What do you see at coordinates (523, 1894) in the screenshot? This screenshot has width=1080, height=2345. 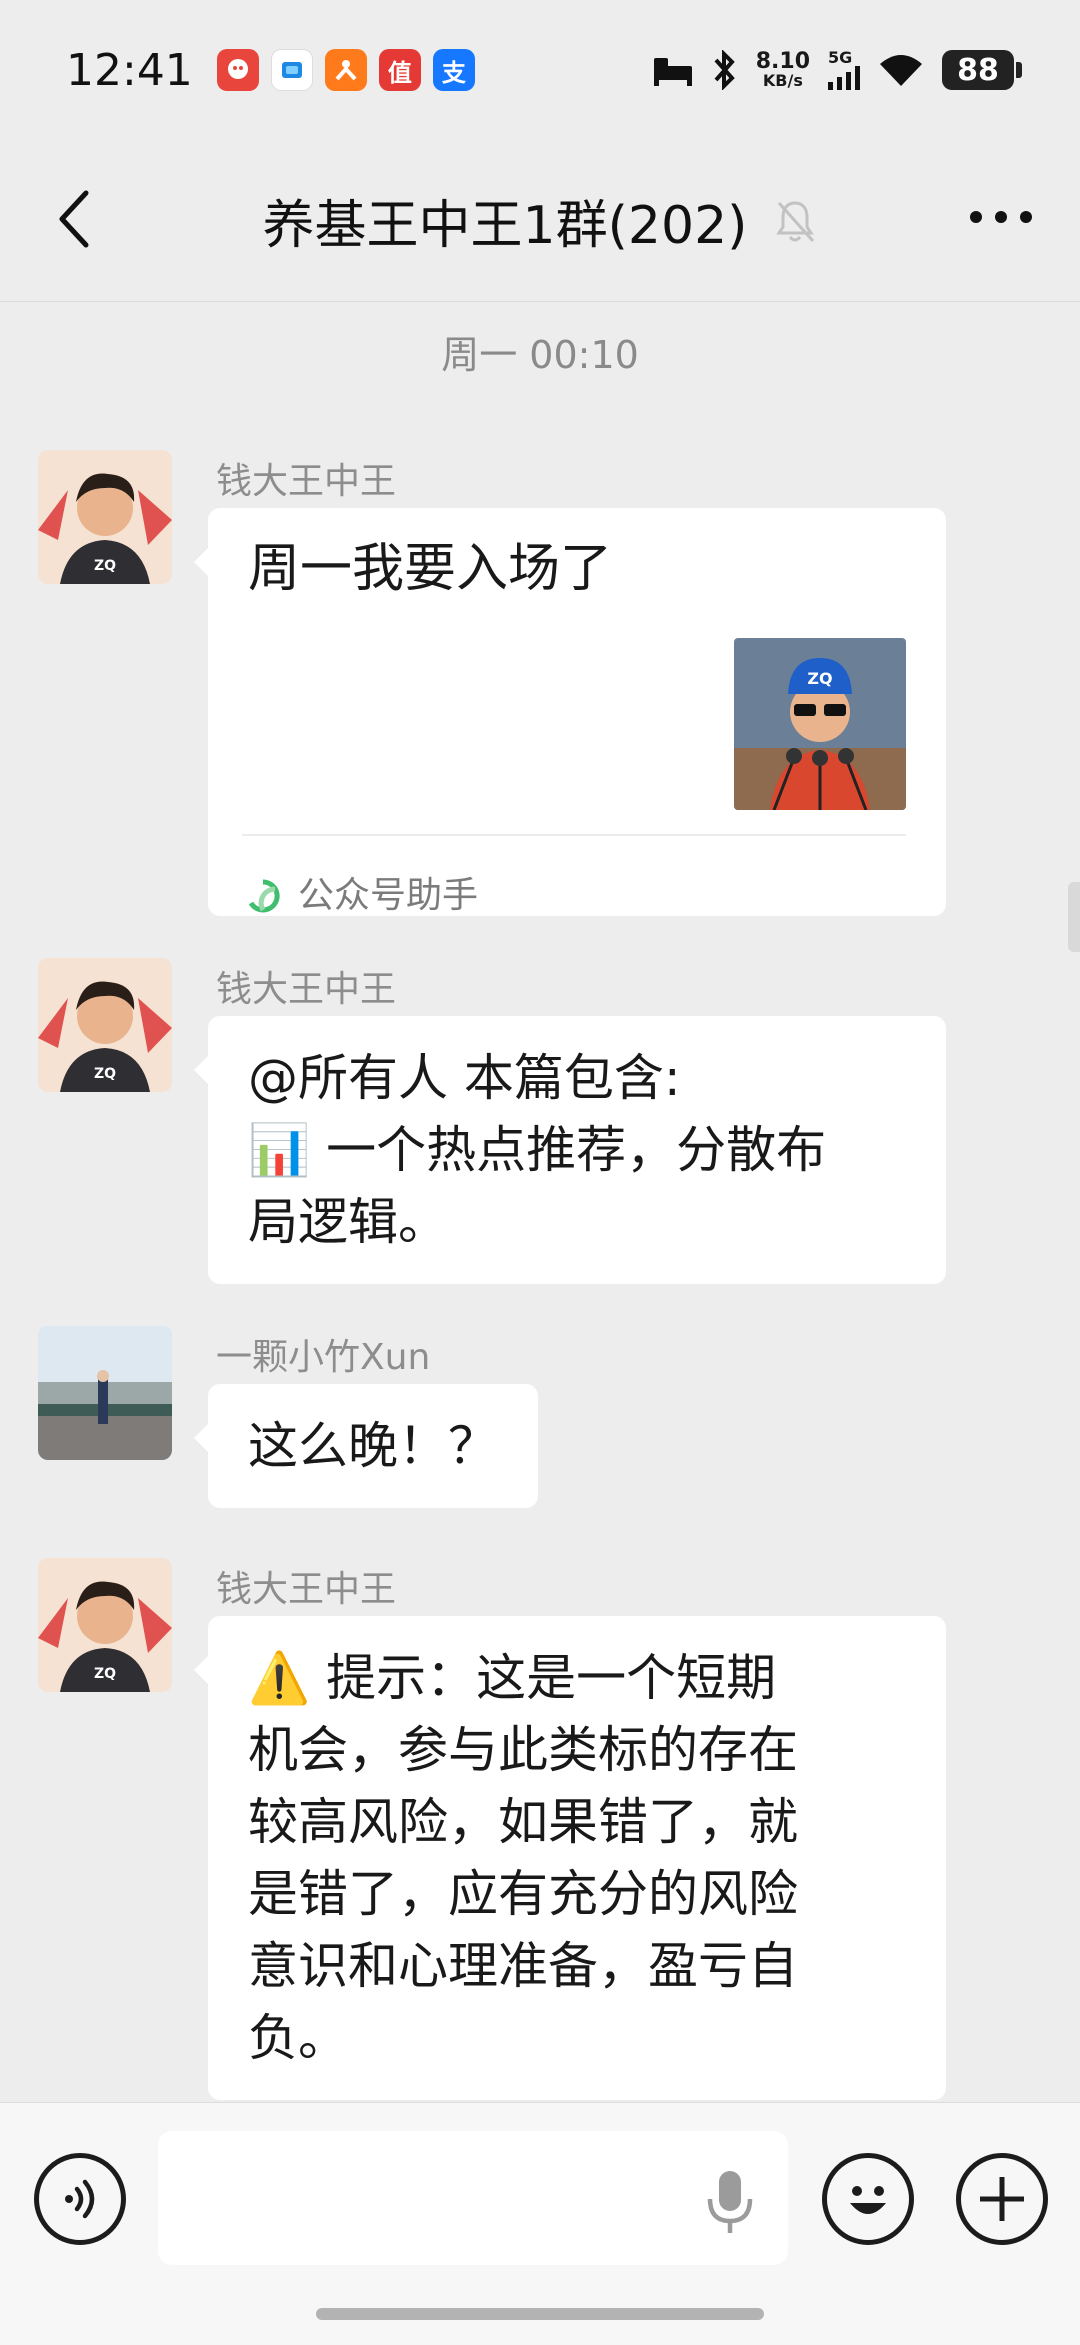 I see `message-line: 是错了，应有充分的风险` at bounding box center [523, 1894].